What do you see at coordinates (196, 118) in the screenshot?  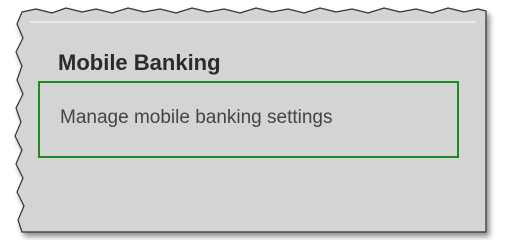 I see `manage-mobile-banking-link: Manage mobile banking settings` at bounding box center [196, 118].